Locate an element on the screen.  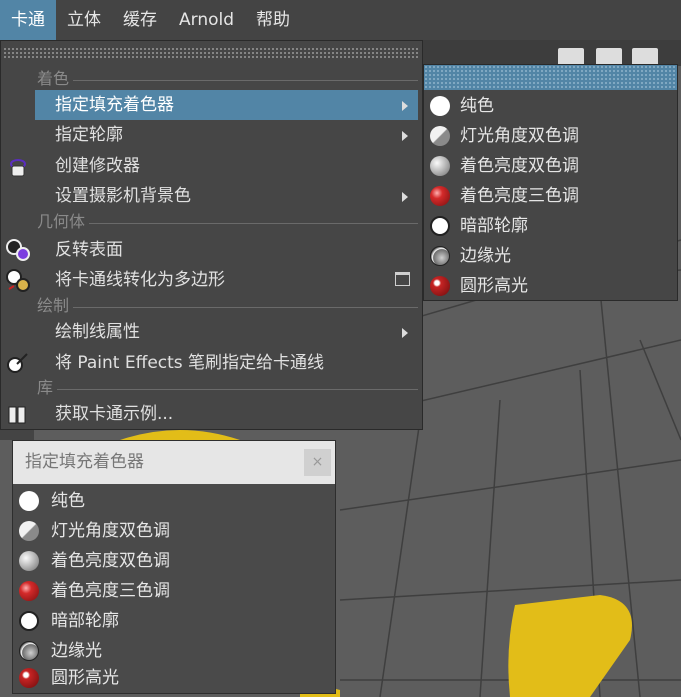
menu-toon: 卡通 is located at coordinates (28, 20).